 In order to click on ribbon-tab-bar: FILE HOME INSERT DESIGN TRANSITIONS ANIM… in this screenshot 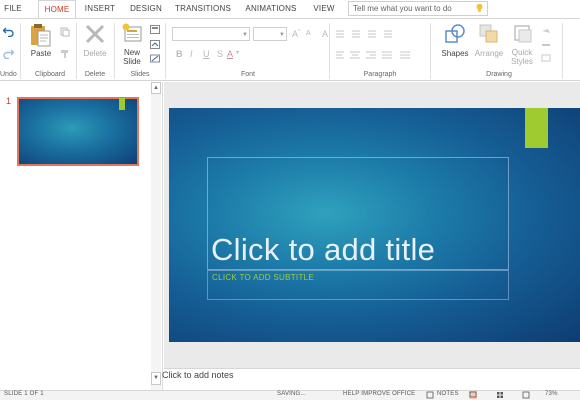, I will do `click(290, 9)`.